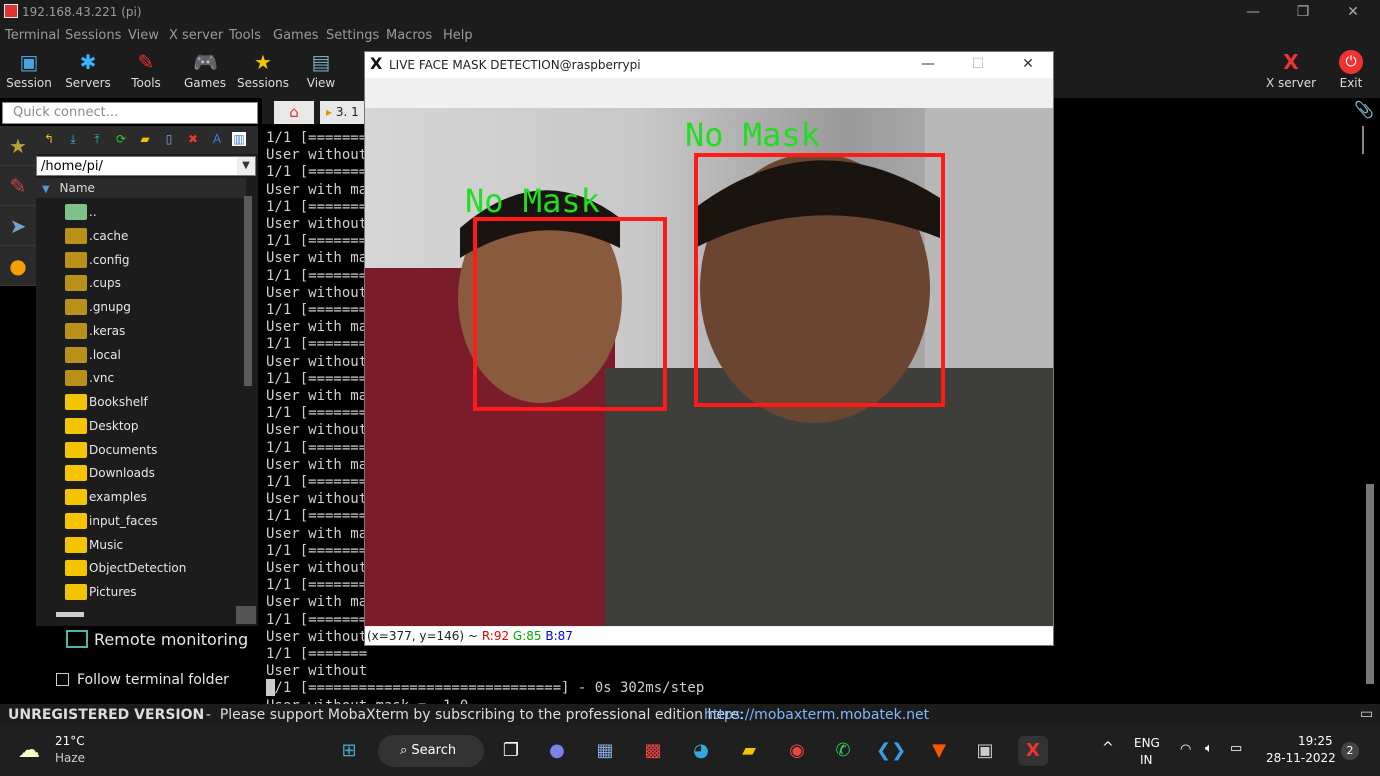  Describe the element at coordinates (1291, 72) in the screenshot. I see `xserver-button: XX server` at that location.